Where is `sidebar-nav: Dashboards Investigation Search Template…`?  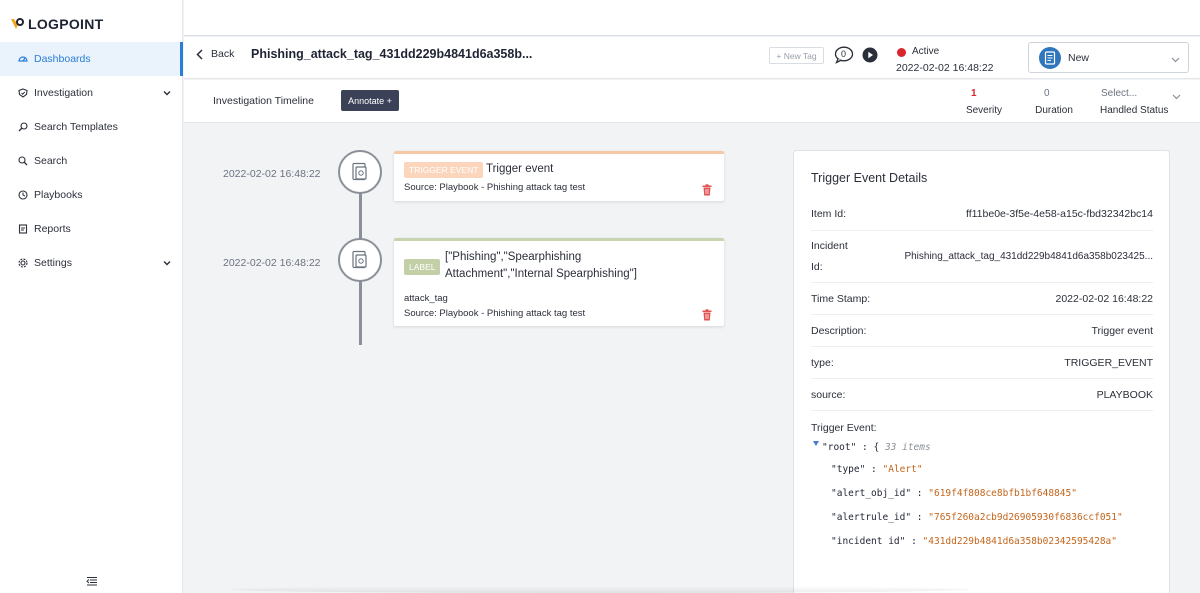
sidebar-nav: Dashboards Investigation Search Template… is located at coordinates (91, 161).